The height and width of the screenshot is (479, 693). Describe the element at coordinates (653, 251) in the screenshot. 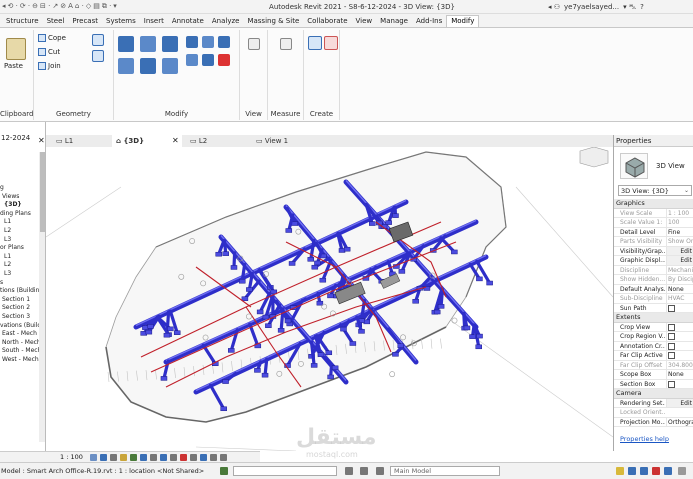

I see `property-row: Visibility/Grap... Edit` at that location.